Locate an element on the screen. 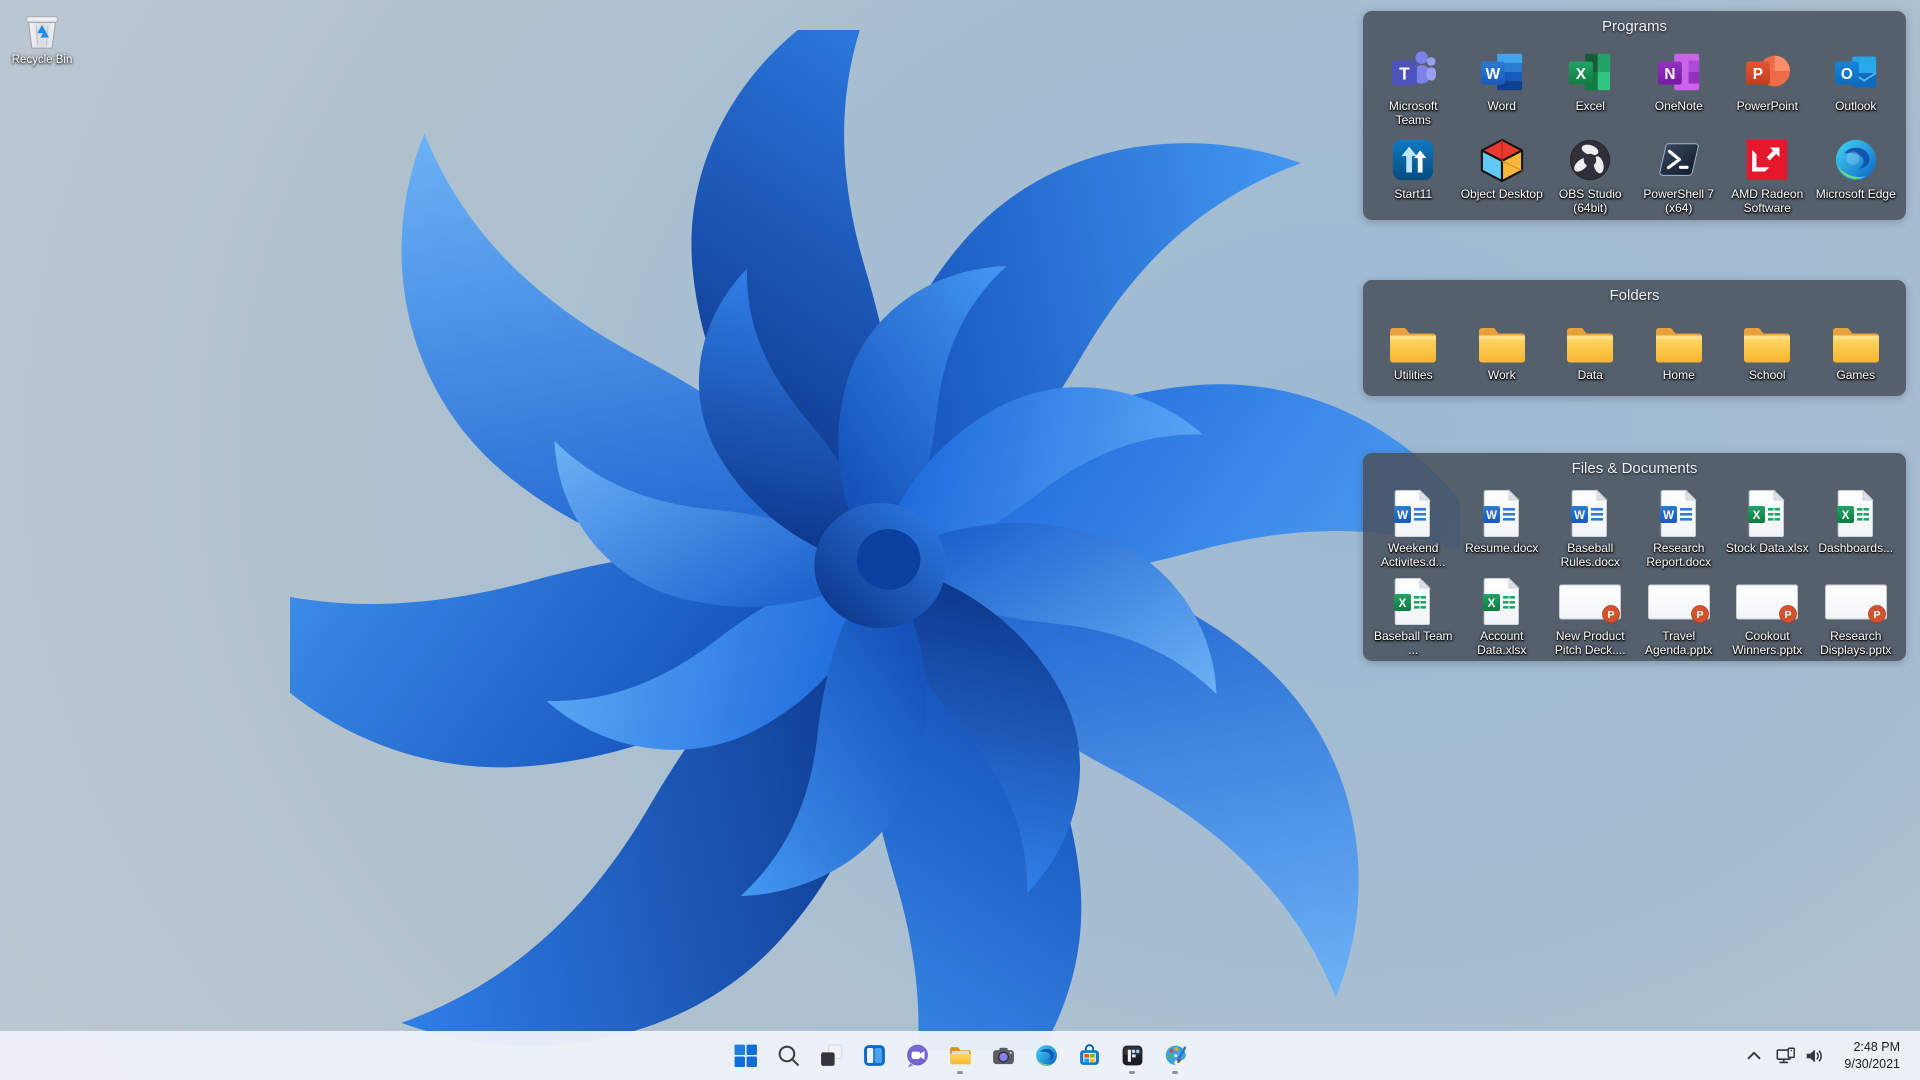 The width and height of the screenshot is (1920, 1080). shortcut-start11: Start11 is located at coordinates (1413, 175).